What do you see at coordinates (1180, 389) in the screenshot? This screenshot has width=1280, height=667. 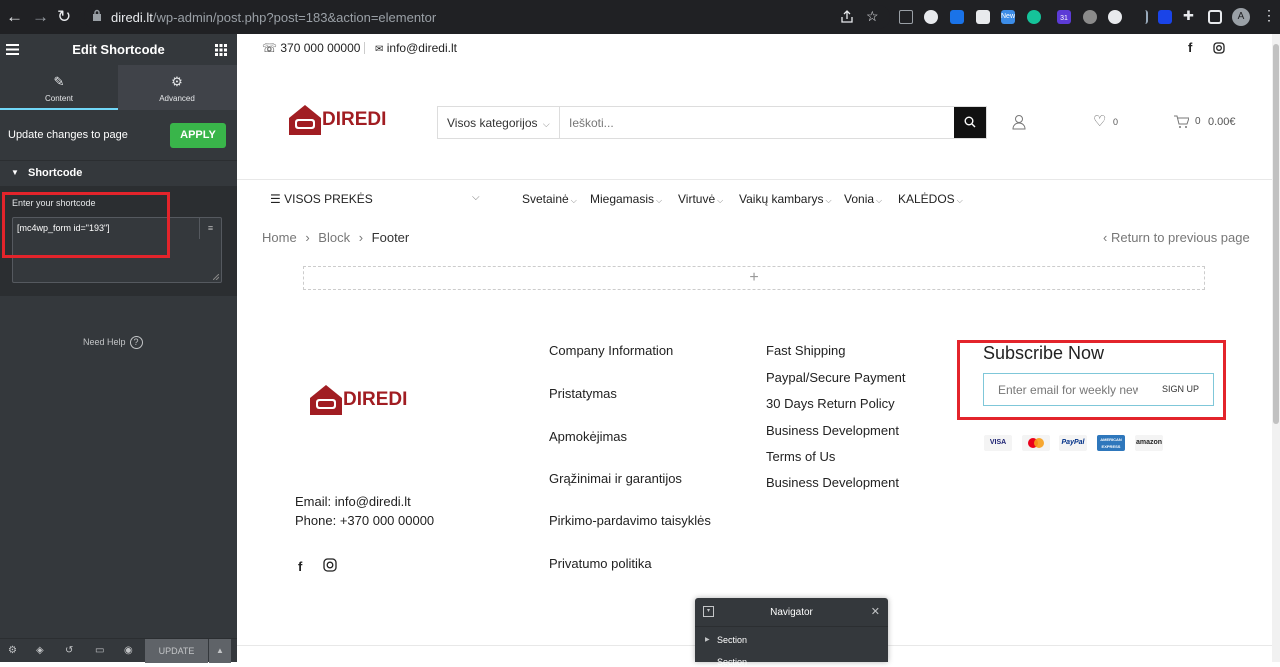 I see `signup-button: SIGN UP` at bounding box center [1180, 389].